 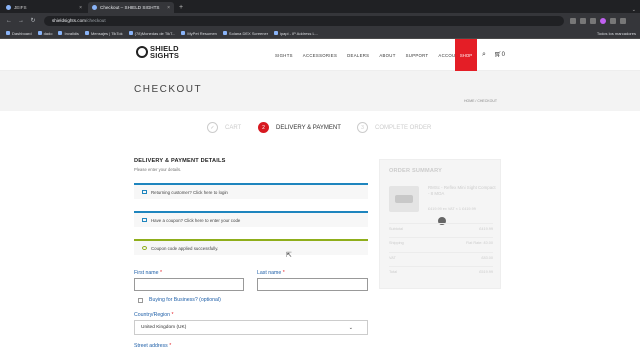 What do you see at coordinates (148, 273) in the screenshot?
I see `first-name-label: First name *` at bounding box center [148, 273].